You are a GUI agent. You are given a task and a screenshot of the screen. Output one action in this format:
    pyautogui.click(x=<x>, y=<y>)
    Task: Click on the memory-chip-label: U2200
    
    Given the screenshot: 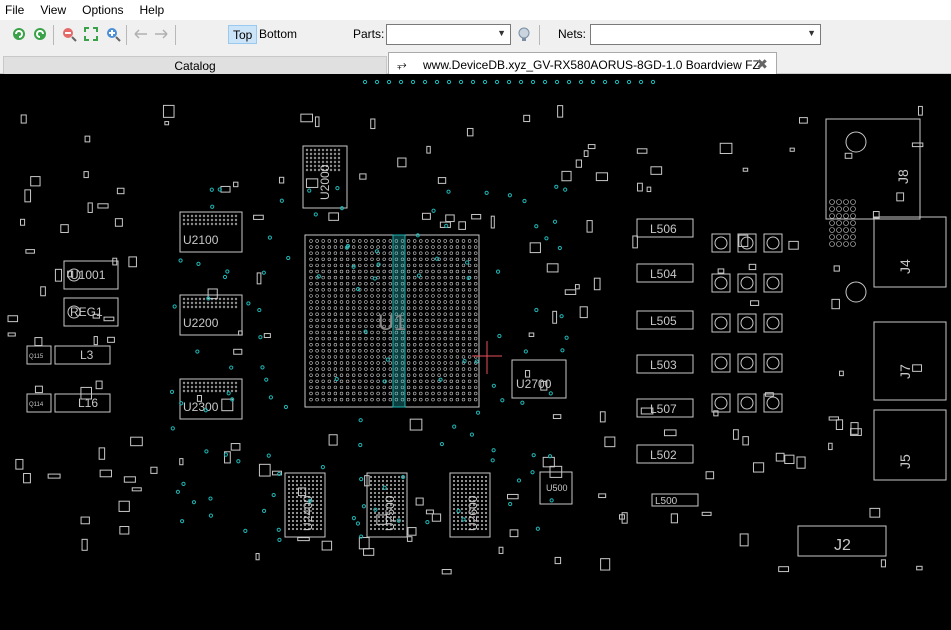 What is the action you would take?
    pyautogui.click(x=201, y=323)
    